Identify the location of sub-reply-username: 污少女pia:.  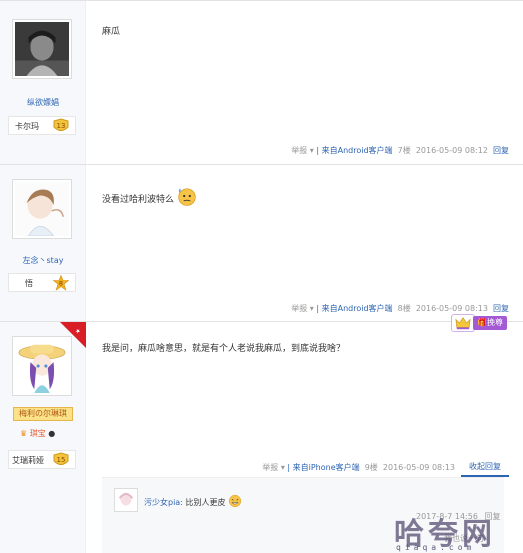
(163, 502).